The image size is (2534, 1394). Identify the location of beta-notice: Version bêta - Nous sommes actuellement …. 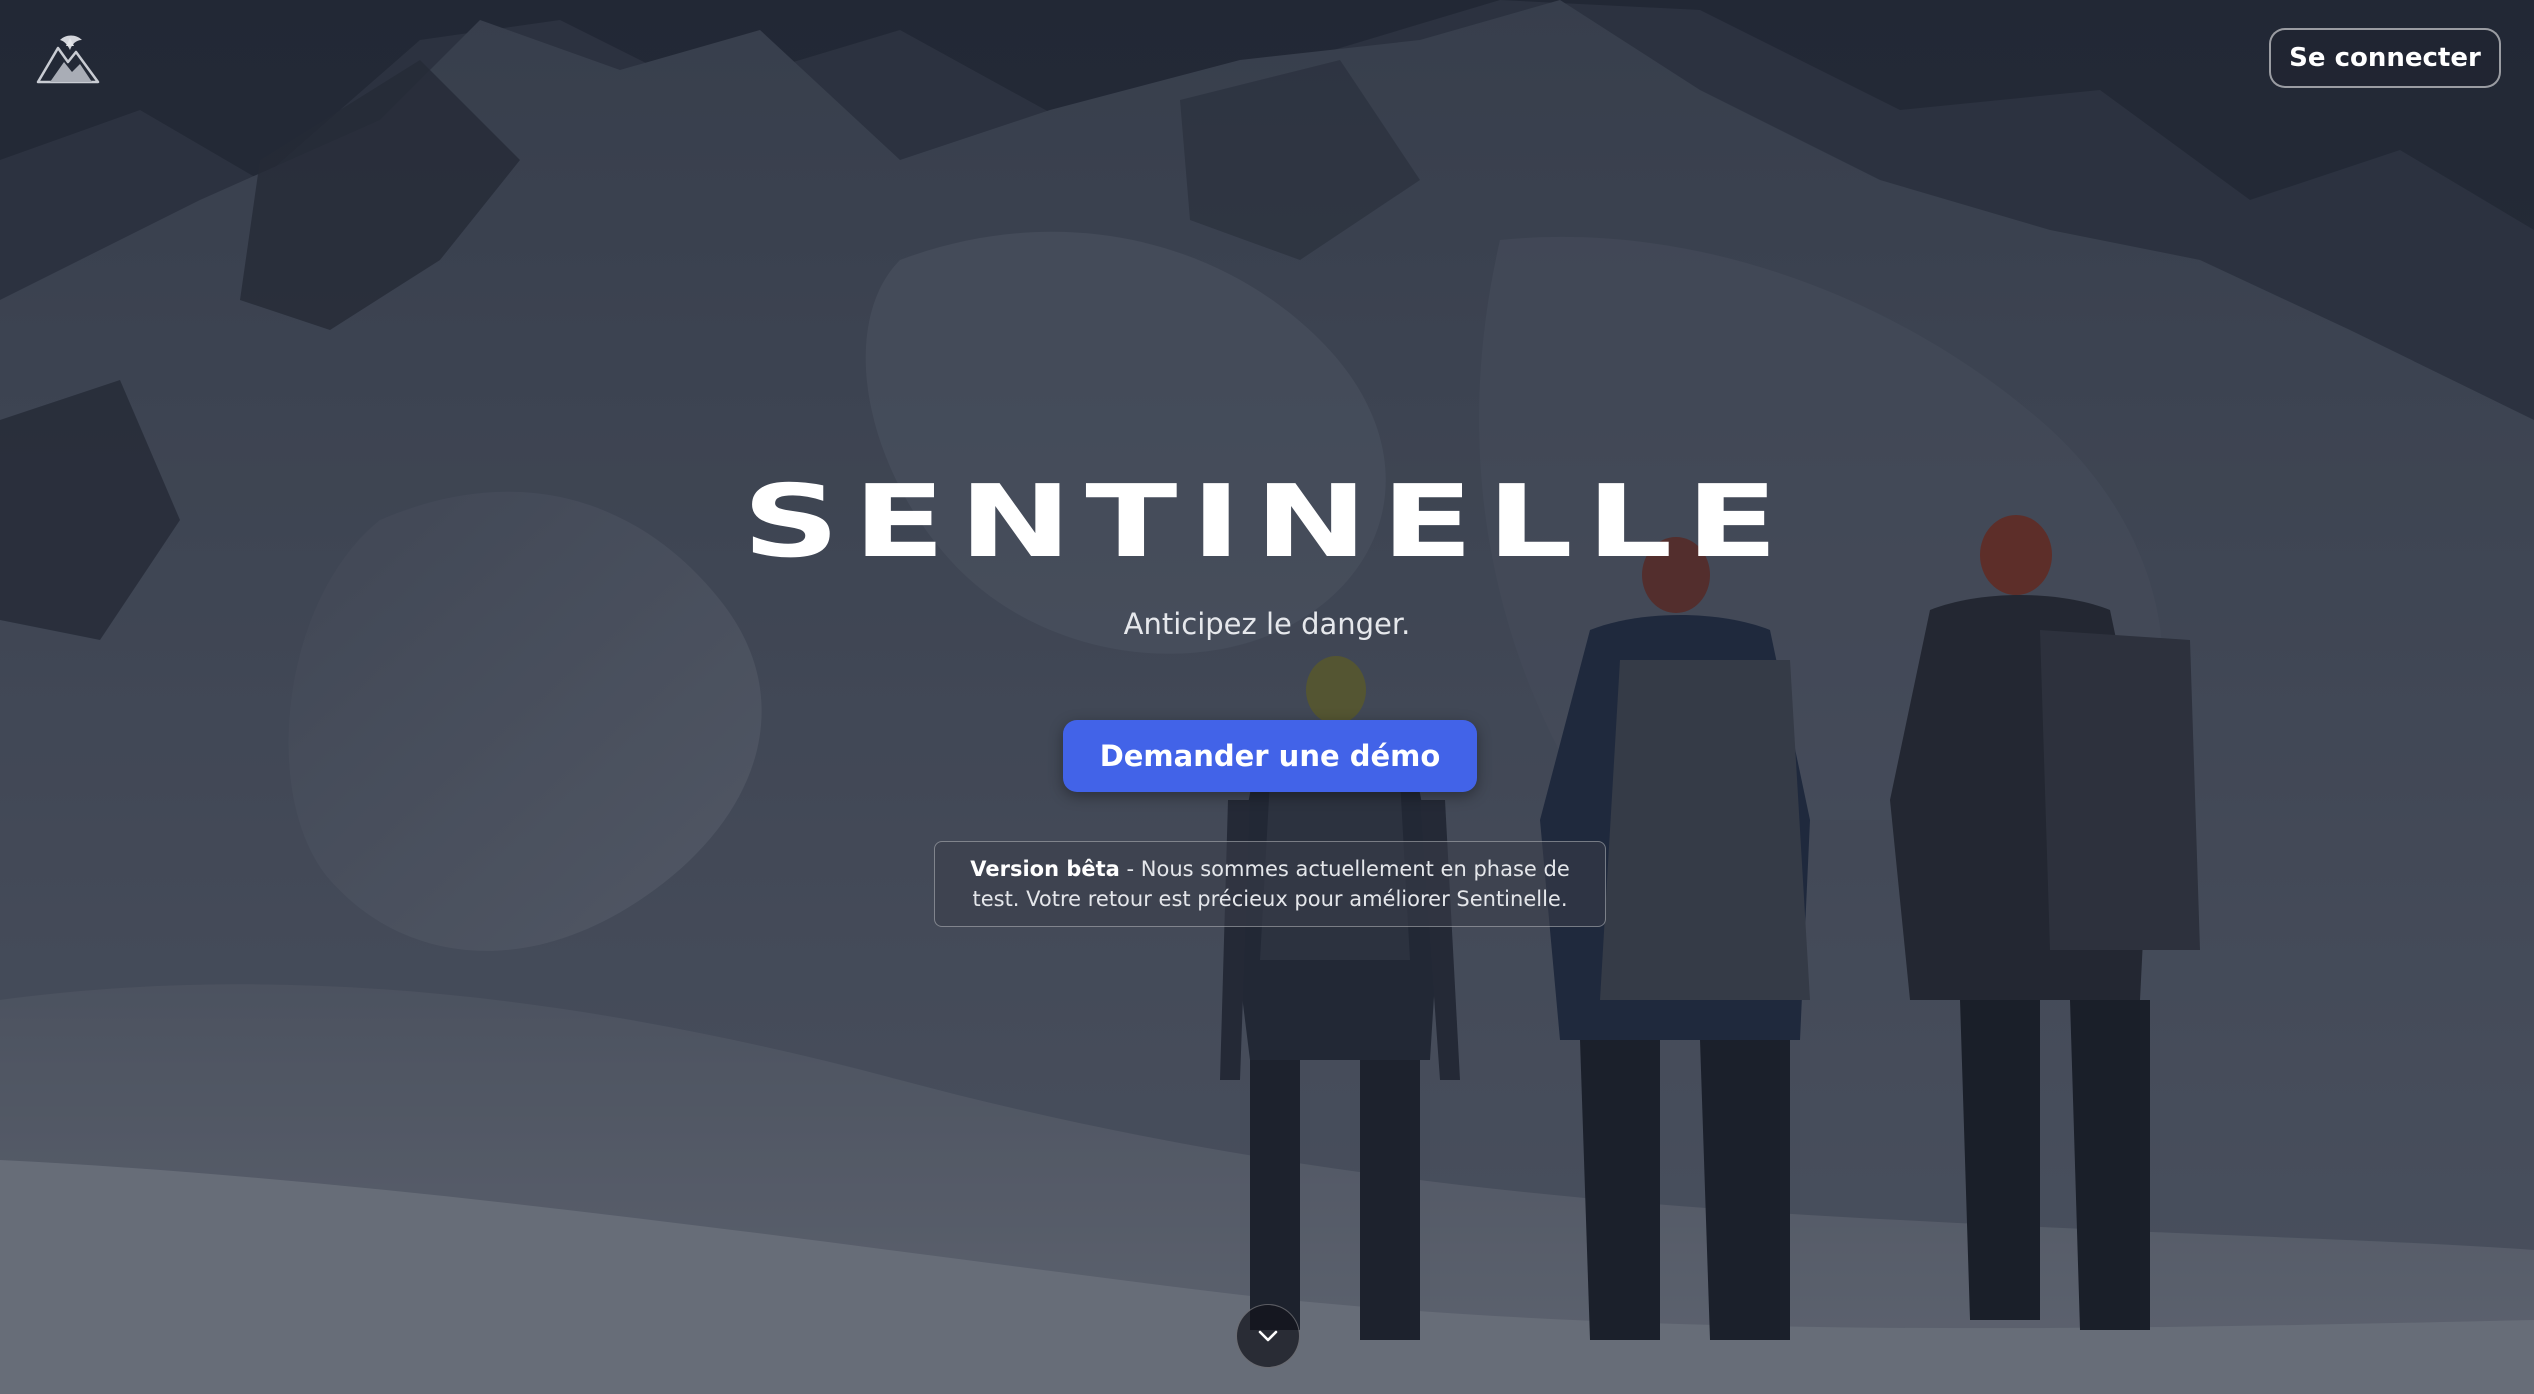
(1270, 884).